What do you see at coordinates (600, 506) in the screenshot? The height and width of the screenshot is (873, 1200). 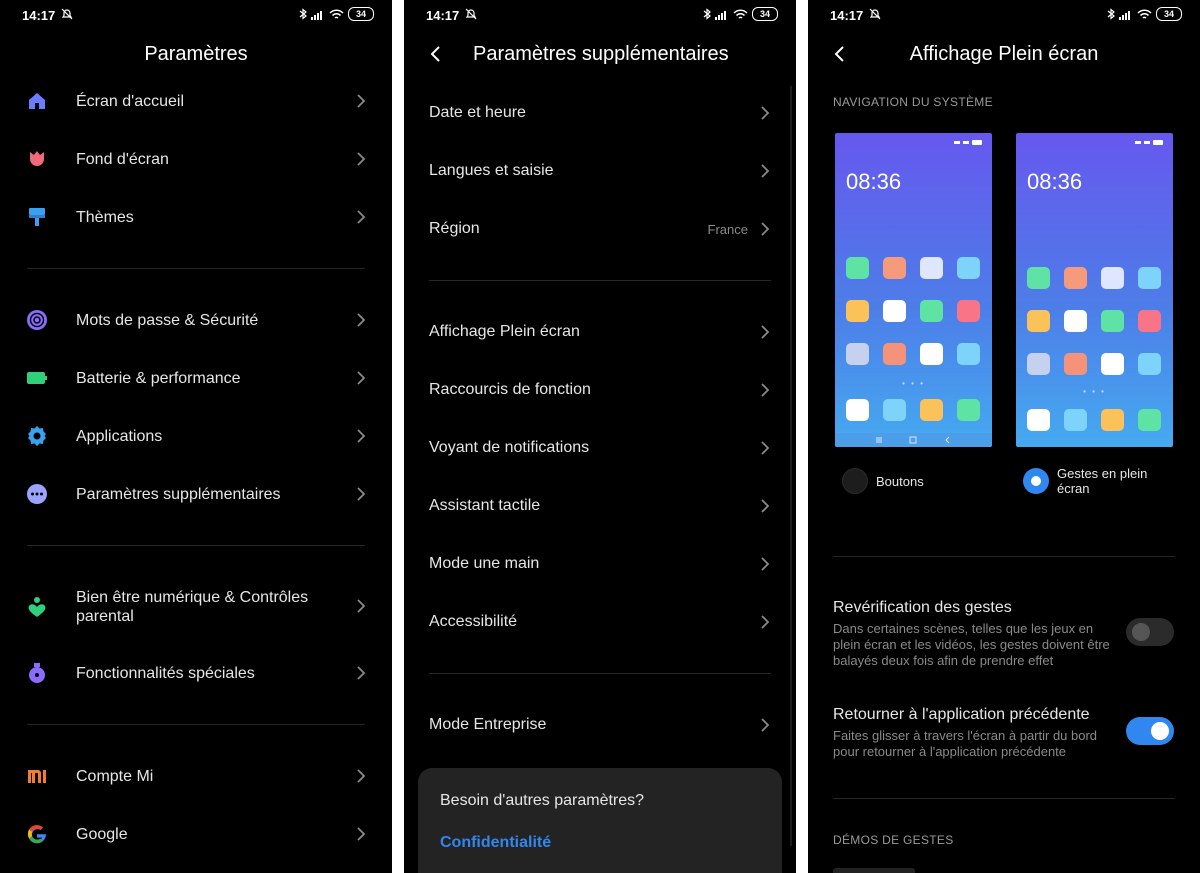 I see `settings-item-quick-ball: Assistant tactile` at bounding box center [600, 506].